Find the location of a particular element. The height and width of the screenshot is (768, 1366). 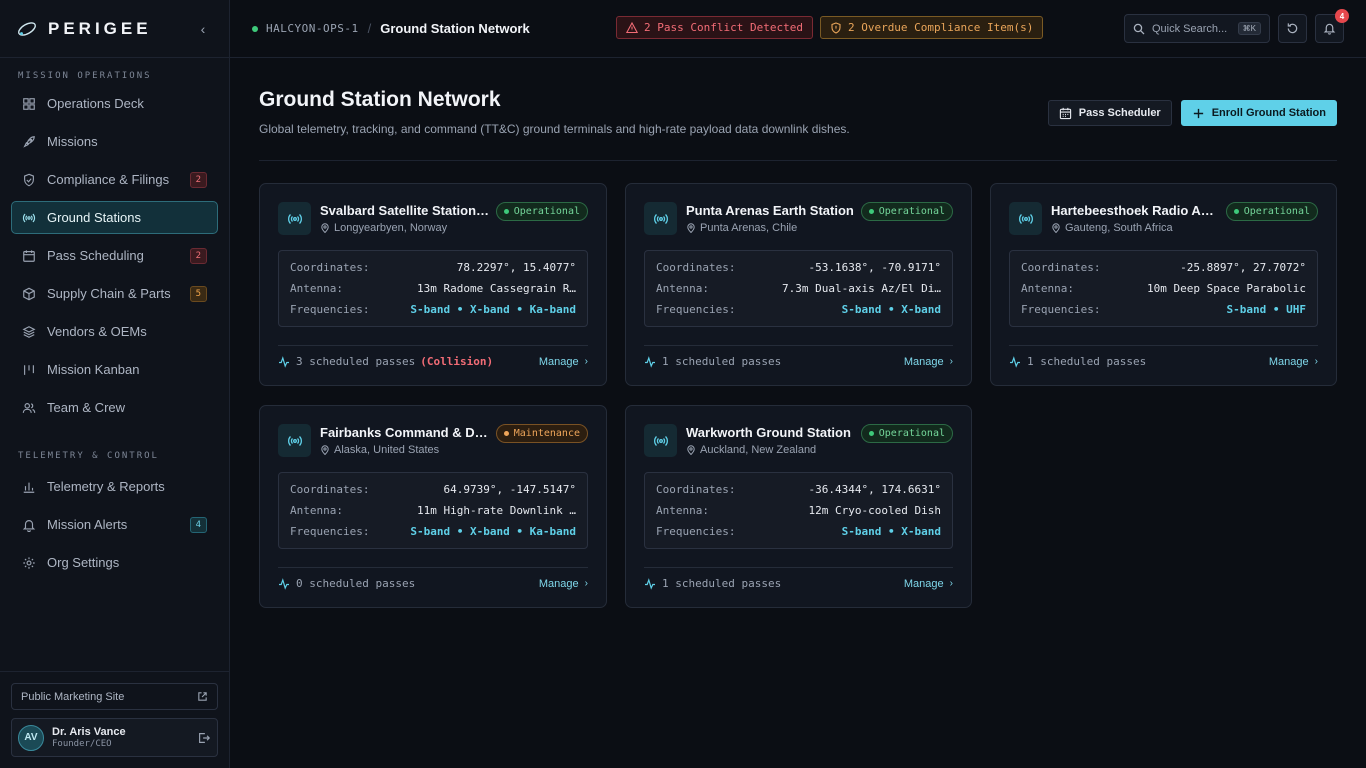

pass-conflict-alert: 2 Pass Conflict Detected is located at coordinates (714, 27).